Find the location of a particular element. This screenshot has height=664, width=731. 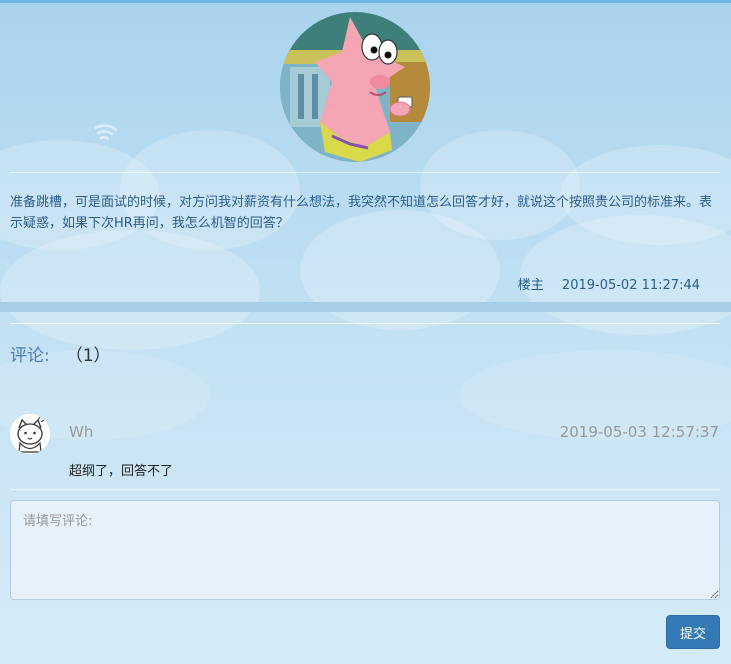

question-meta: 楼主 2019-05-02 11:27:44 is located at coordinates (609, 283).